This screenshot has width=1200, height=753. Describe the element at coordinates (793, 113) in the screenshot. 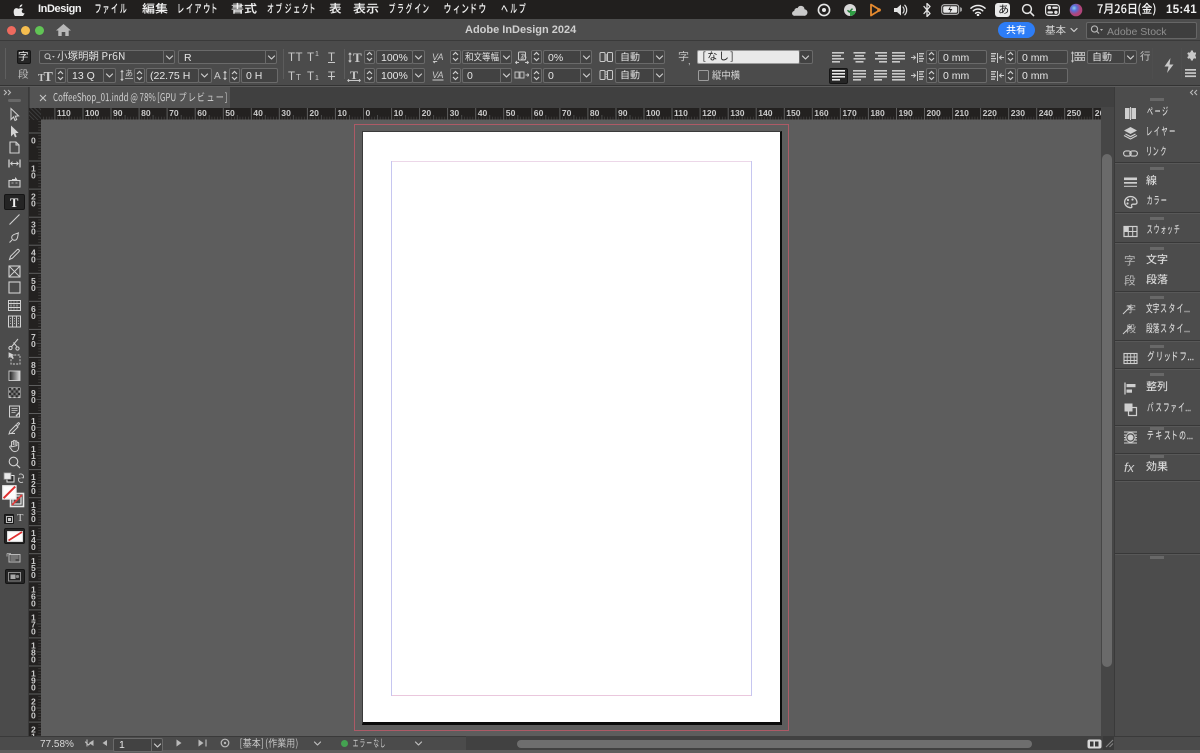

I see `svg-text: 150` at that location.